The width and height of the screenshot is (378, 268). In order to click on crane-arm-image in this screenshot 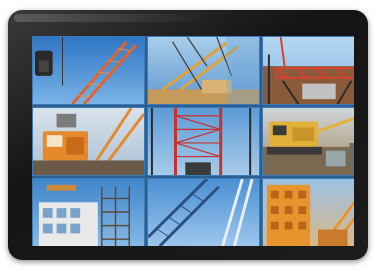, I will do `click(88, 70)`.